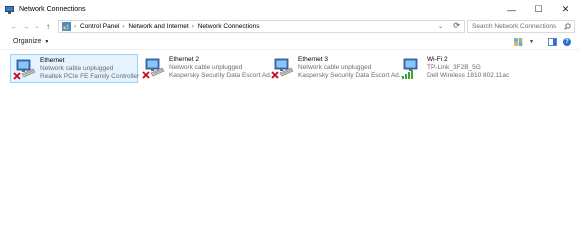  Describe the element at coordinates (468, 75) in the screenshot. I see `connection-adapter: Dell Wireless 1810 802.11ac` at that location.